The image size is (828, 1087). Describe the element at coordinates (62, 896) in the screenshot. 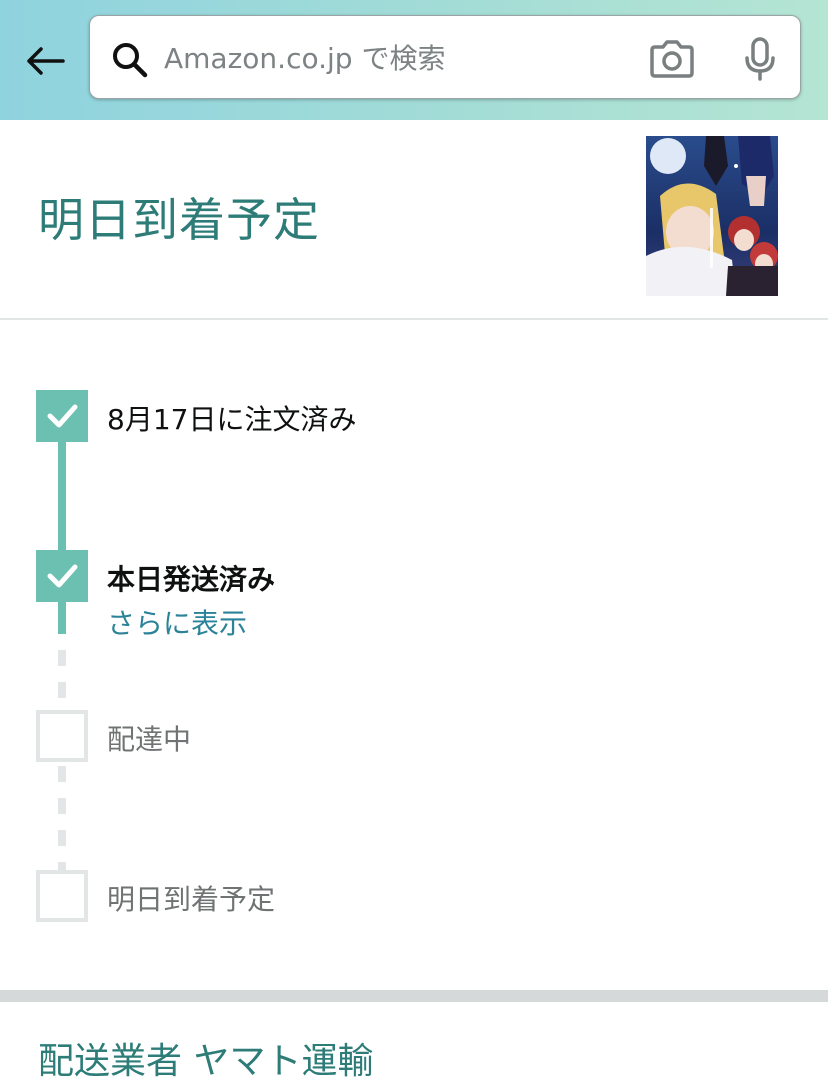

I see `step-arriving-checkbox` at that location.